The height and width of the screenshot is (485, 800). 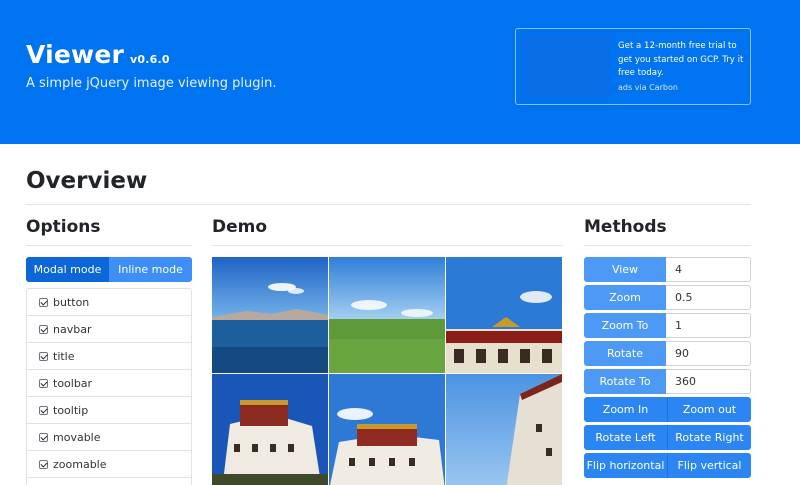 What do you see at coordinates (504, 315) in the screenshot?
I see `gallery-image-monastery` at bounding box center [504, 315].